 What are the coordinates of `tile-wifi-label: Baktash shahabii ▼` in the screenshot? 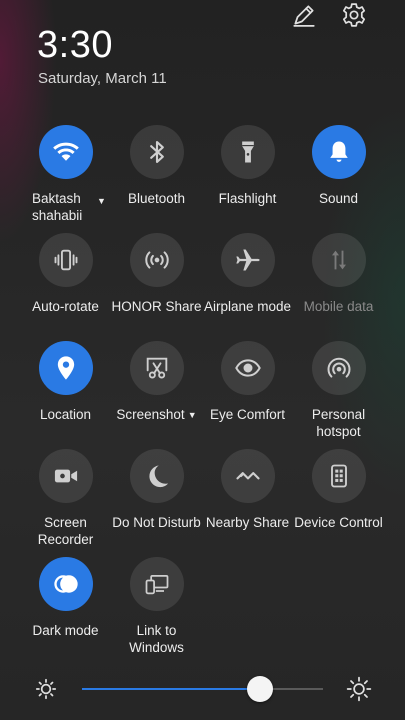 It's located at (65, 207).